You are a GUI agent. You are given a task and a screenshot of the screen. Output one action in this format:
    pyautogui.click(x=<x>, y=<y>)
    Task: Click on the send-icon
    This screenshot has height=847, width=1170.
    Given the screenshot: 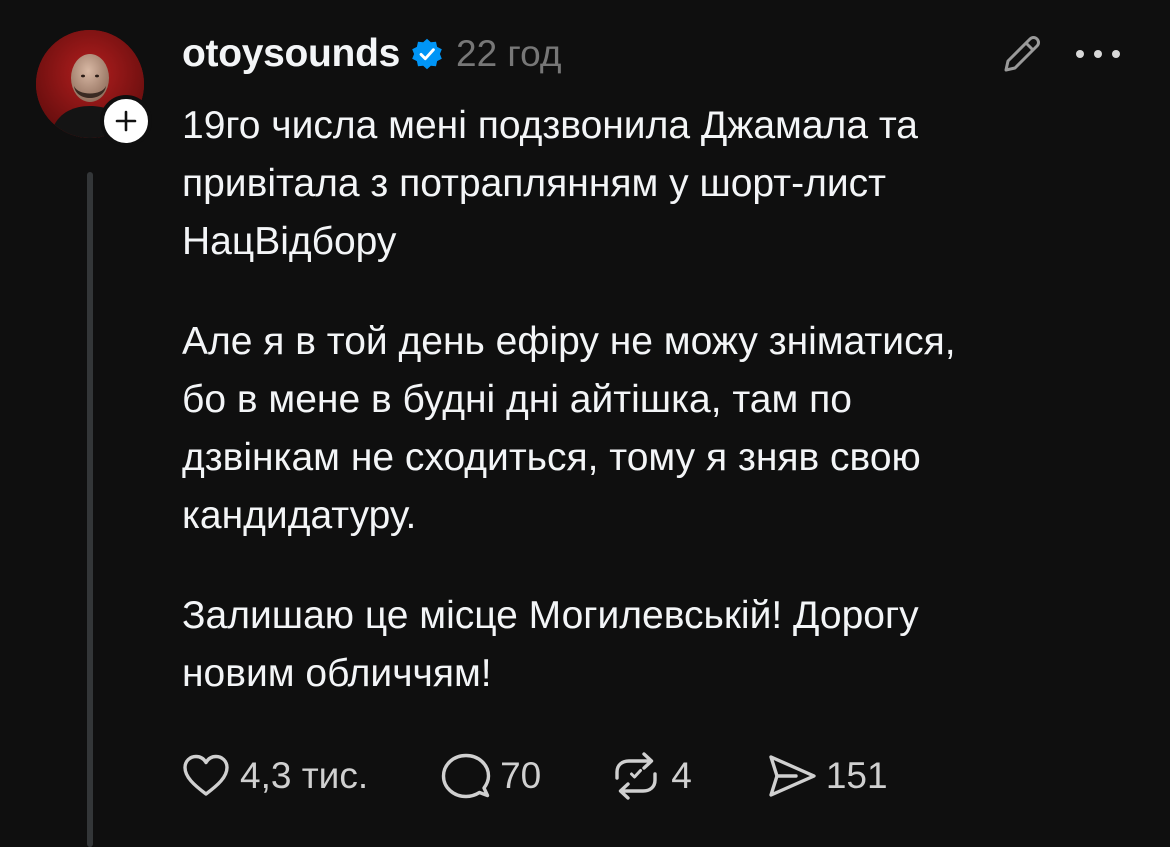 What is the action you would take?
    pyautogui.click(x=792, y=776)
    